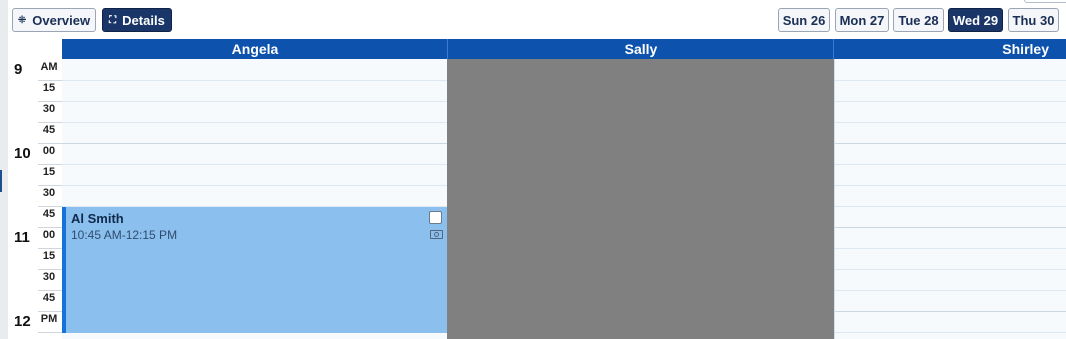 The height and width of the screenshot is (339, 1066). What do you see at coordinates (255, 49) in the screenshot?
I see `column-header-angela: Angela` at bounding box center [255, 49].